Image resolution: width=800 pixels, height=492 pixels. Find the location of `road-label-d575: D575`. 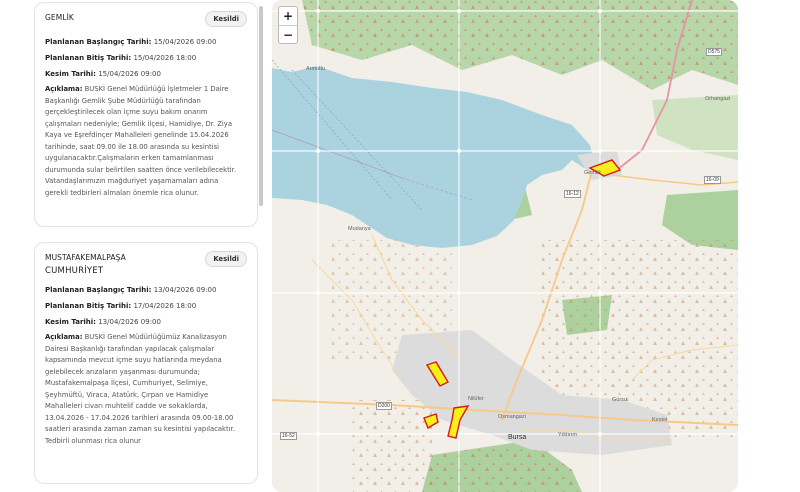

road-label-d575: D575 is located at coordinates (714, 52).